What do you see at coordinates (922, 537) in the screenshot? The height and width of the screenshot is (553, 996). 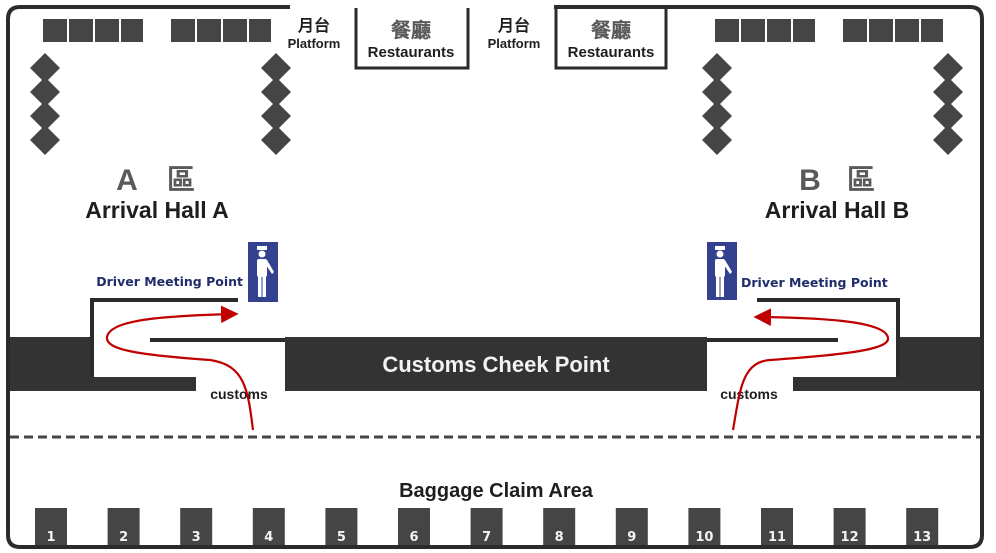 I see `carousel-number: 13` at bounding box center [922, 537].